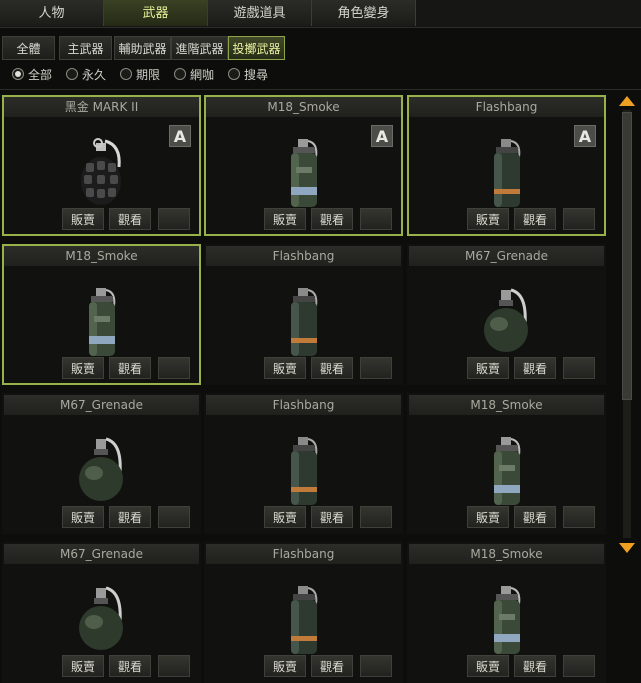 The height and width of the screenshot is (683, 641). I want to click on tab-character: 人物, so click(52, 13).